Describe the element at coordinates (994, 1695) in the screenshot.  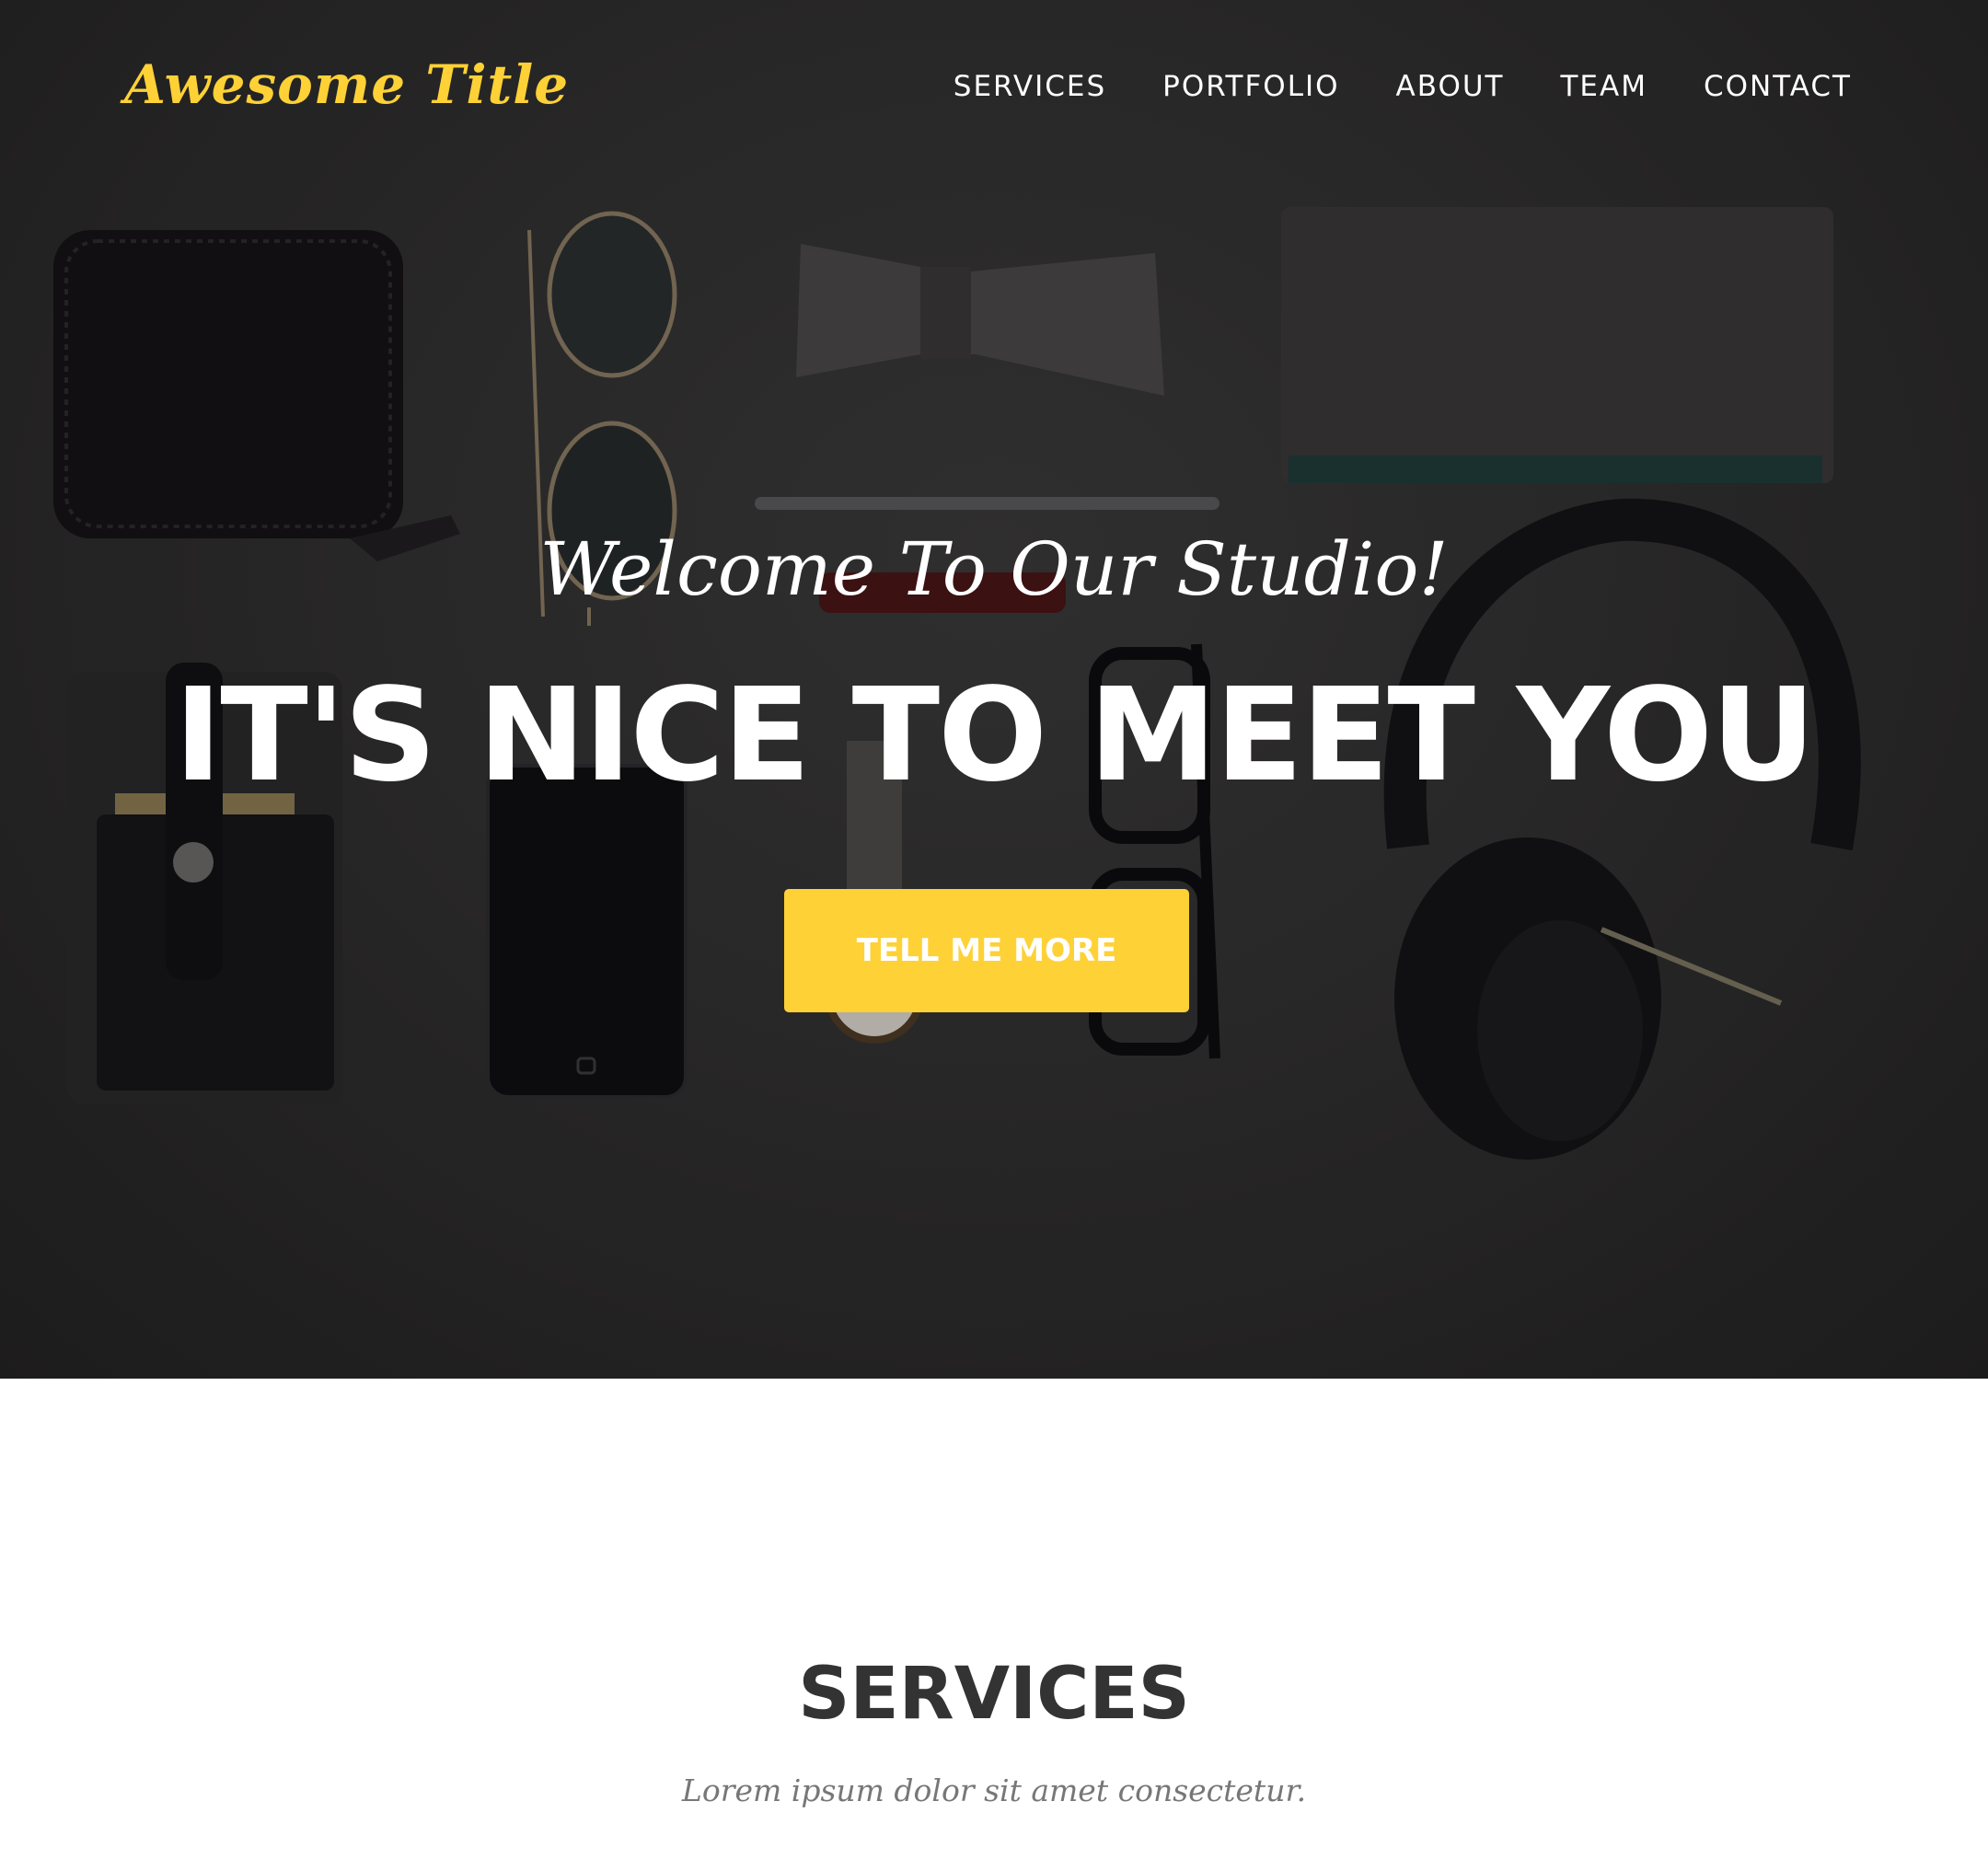
I see `services-heading: SERVICES` at that location.